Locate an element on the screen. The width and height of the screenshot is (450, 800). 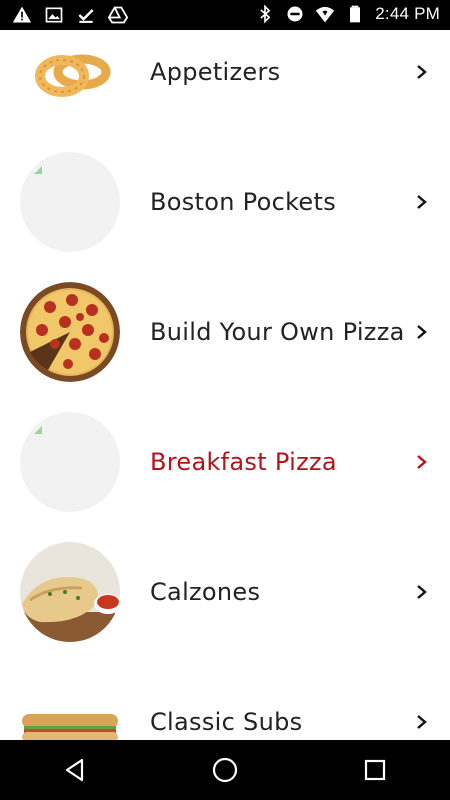
home-button is located at coordinates (225, 770).